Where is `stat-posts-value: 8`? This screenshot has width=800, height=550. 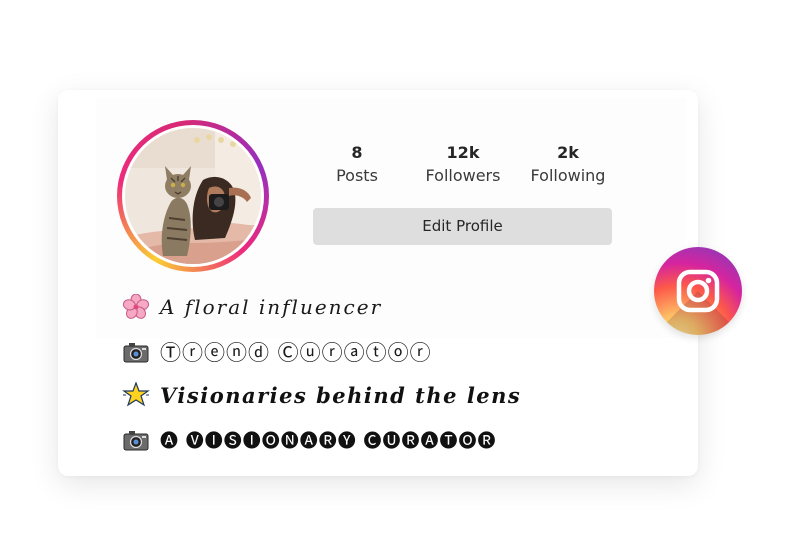
stat-posts-value: 8 is located at coordinates (357, 152).